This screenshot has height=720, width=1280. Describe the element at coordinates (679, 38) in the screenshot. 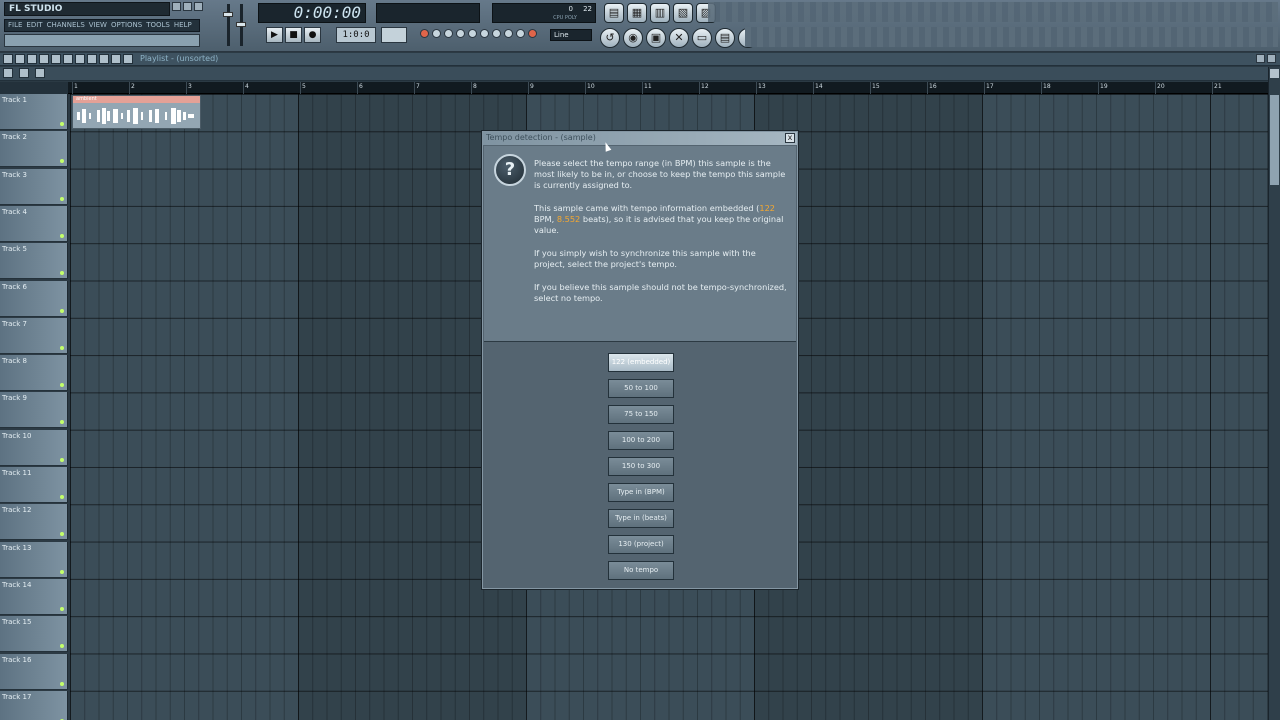

I see `cut-icon: ✕` at that location.